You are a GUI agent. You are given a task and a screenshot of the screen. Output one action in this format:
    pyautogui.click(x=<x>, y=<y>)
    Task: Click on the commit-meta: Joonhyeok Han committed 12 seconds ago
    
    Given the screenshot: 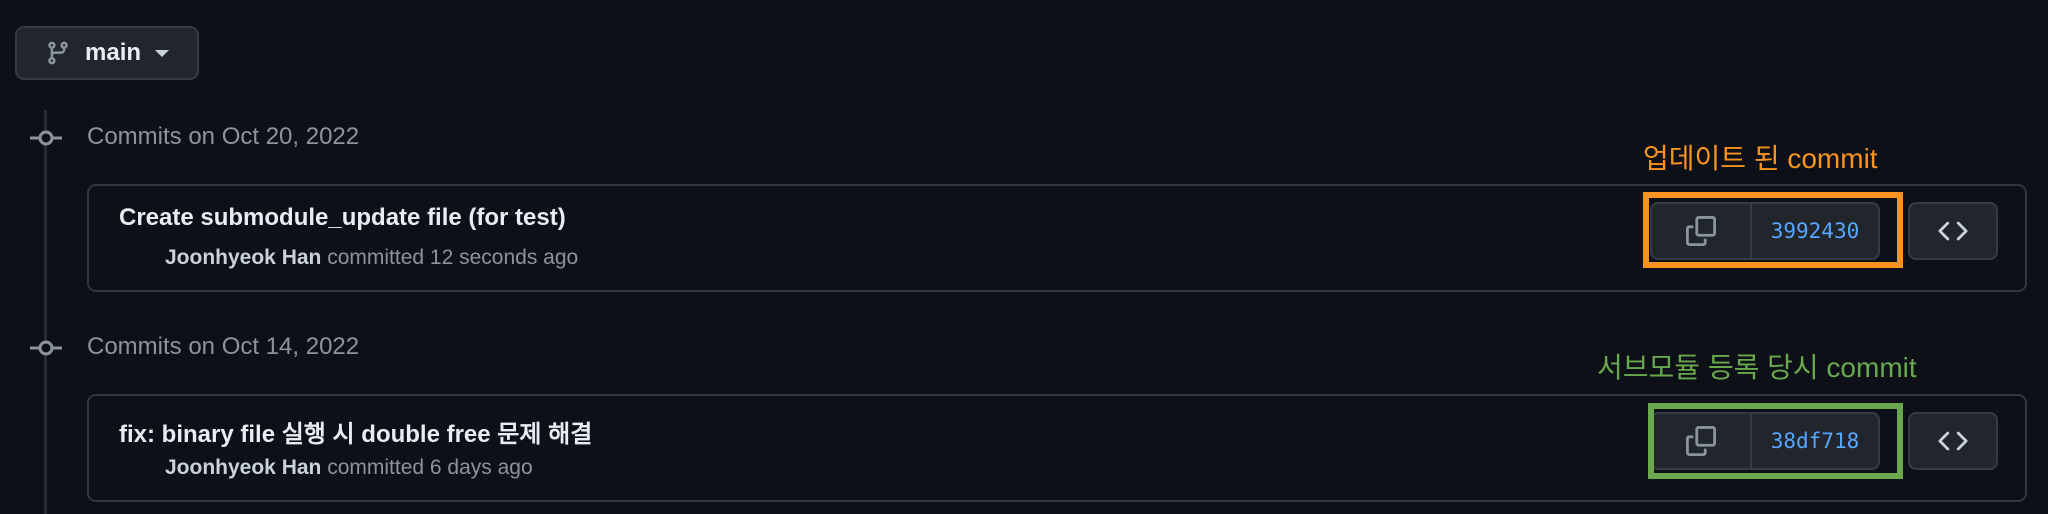 What is the action you would take?
    pyautogui.click(x=371, y=258)
    